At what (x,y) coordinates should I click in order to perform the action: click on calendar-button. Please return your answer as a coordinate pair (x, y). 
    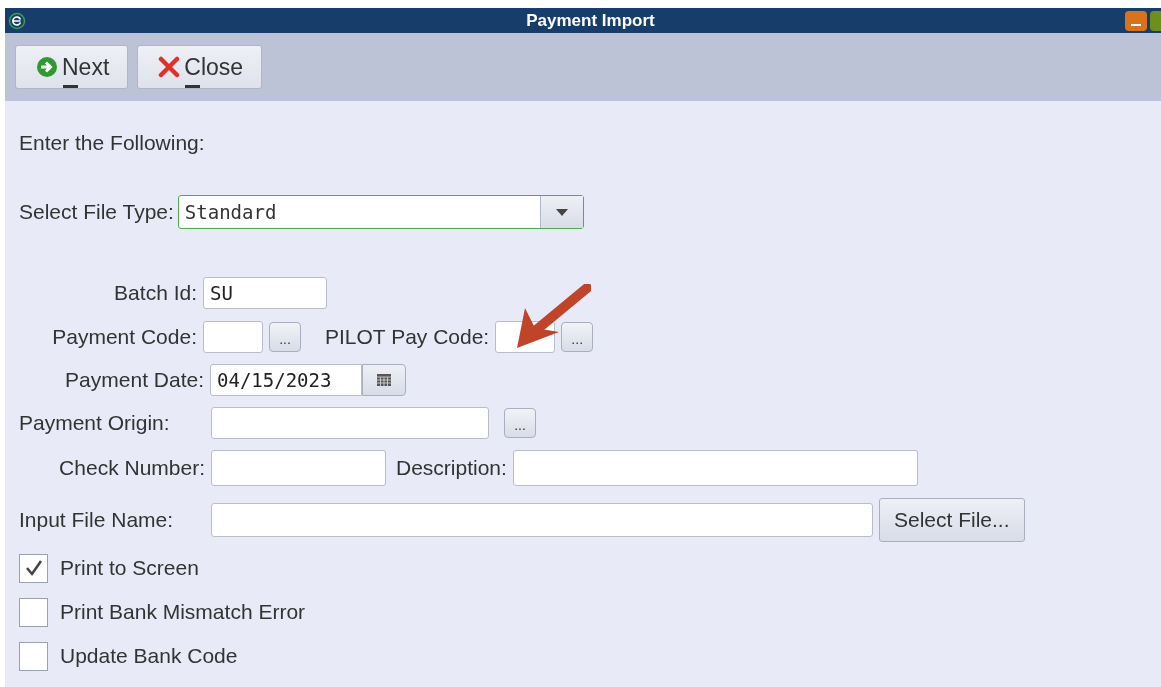
    Looking at the image, I should click on (384, 380).